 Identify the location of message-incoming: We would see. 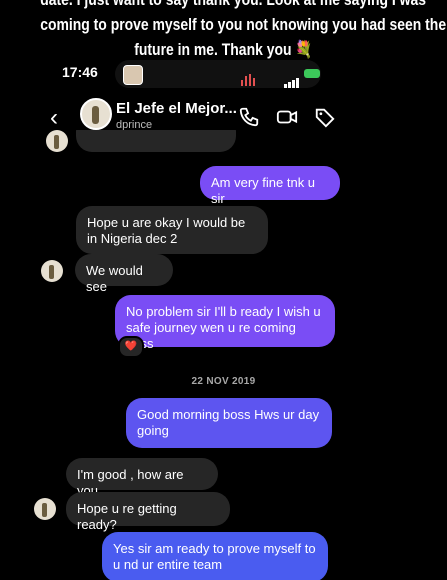
(124, 274).